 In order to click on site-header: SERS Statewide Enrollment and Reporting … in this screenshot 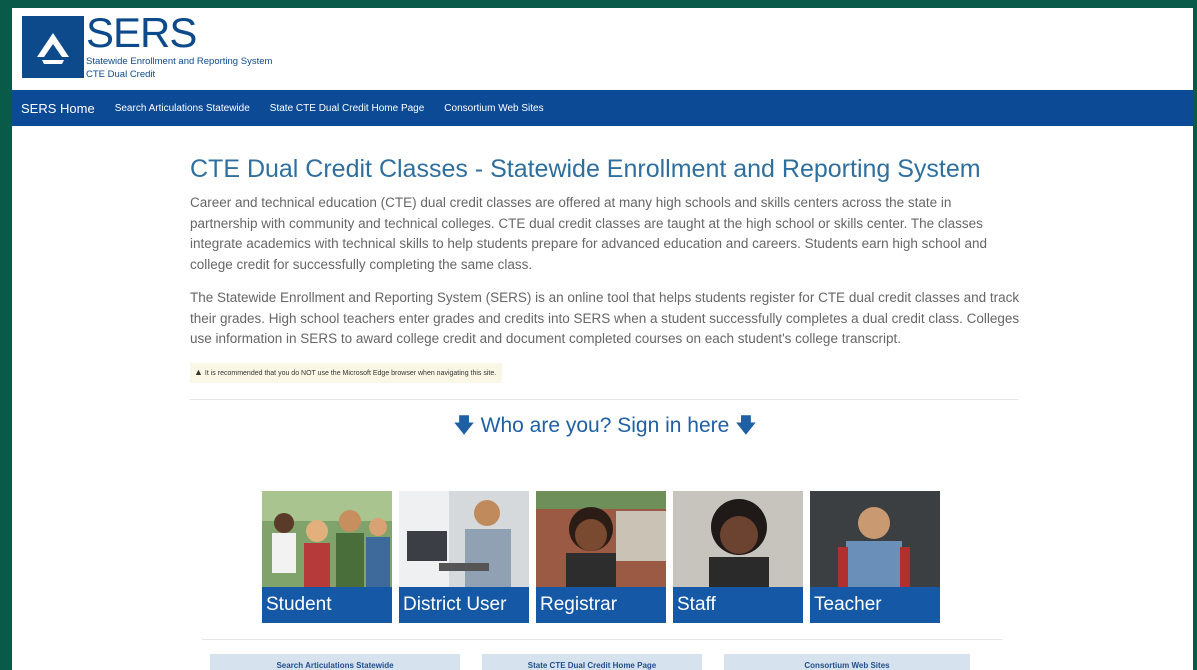, I will do `click(602, 49)`.